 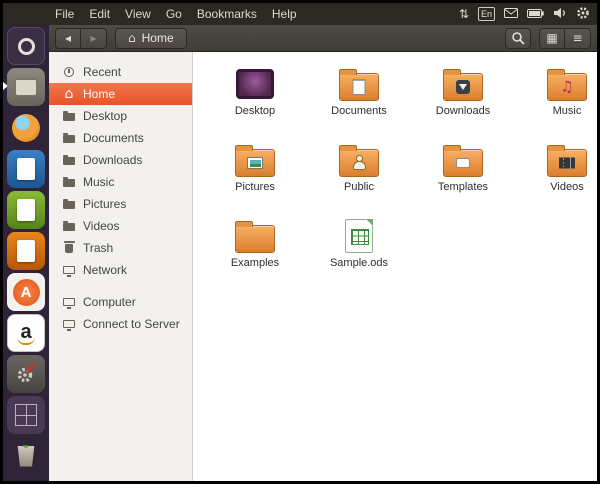 I want to click on software-center-glyph: A, so click(x=26, y=292).